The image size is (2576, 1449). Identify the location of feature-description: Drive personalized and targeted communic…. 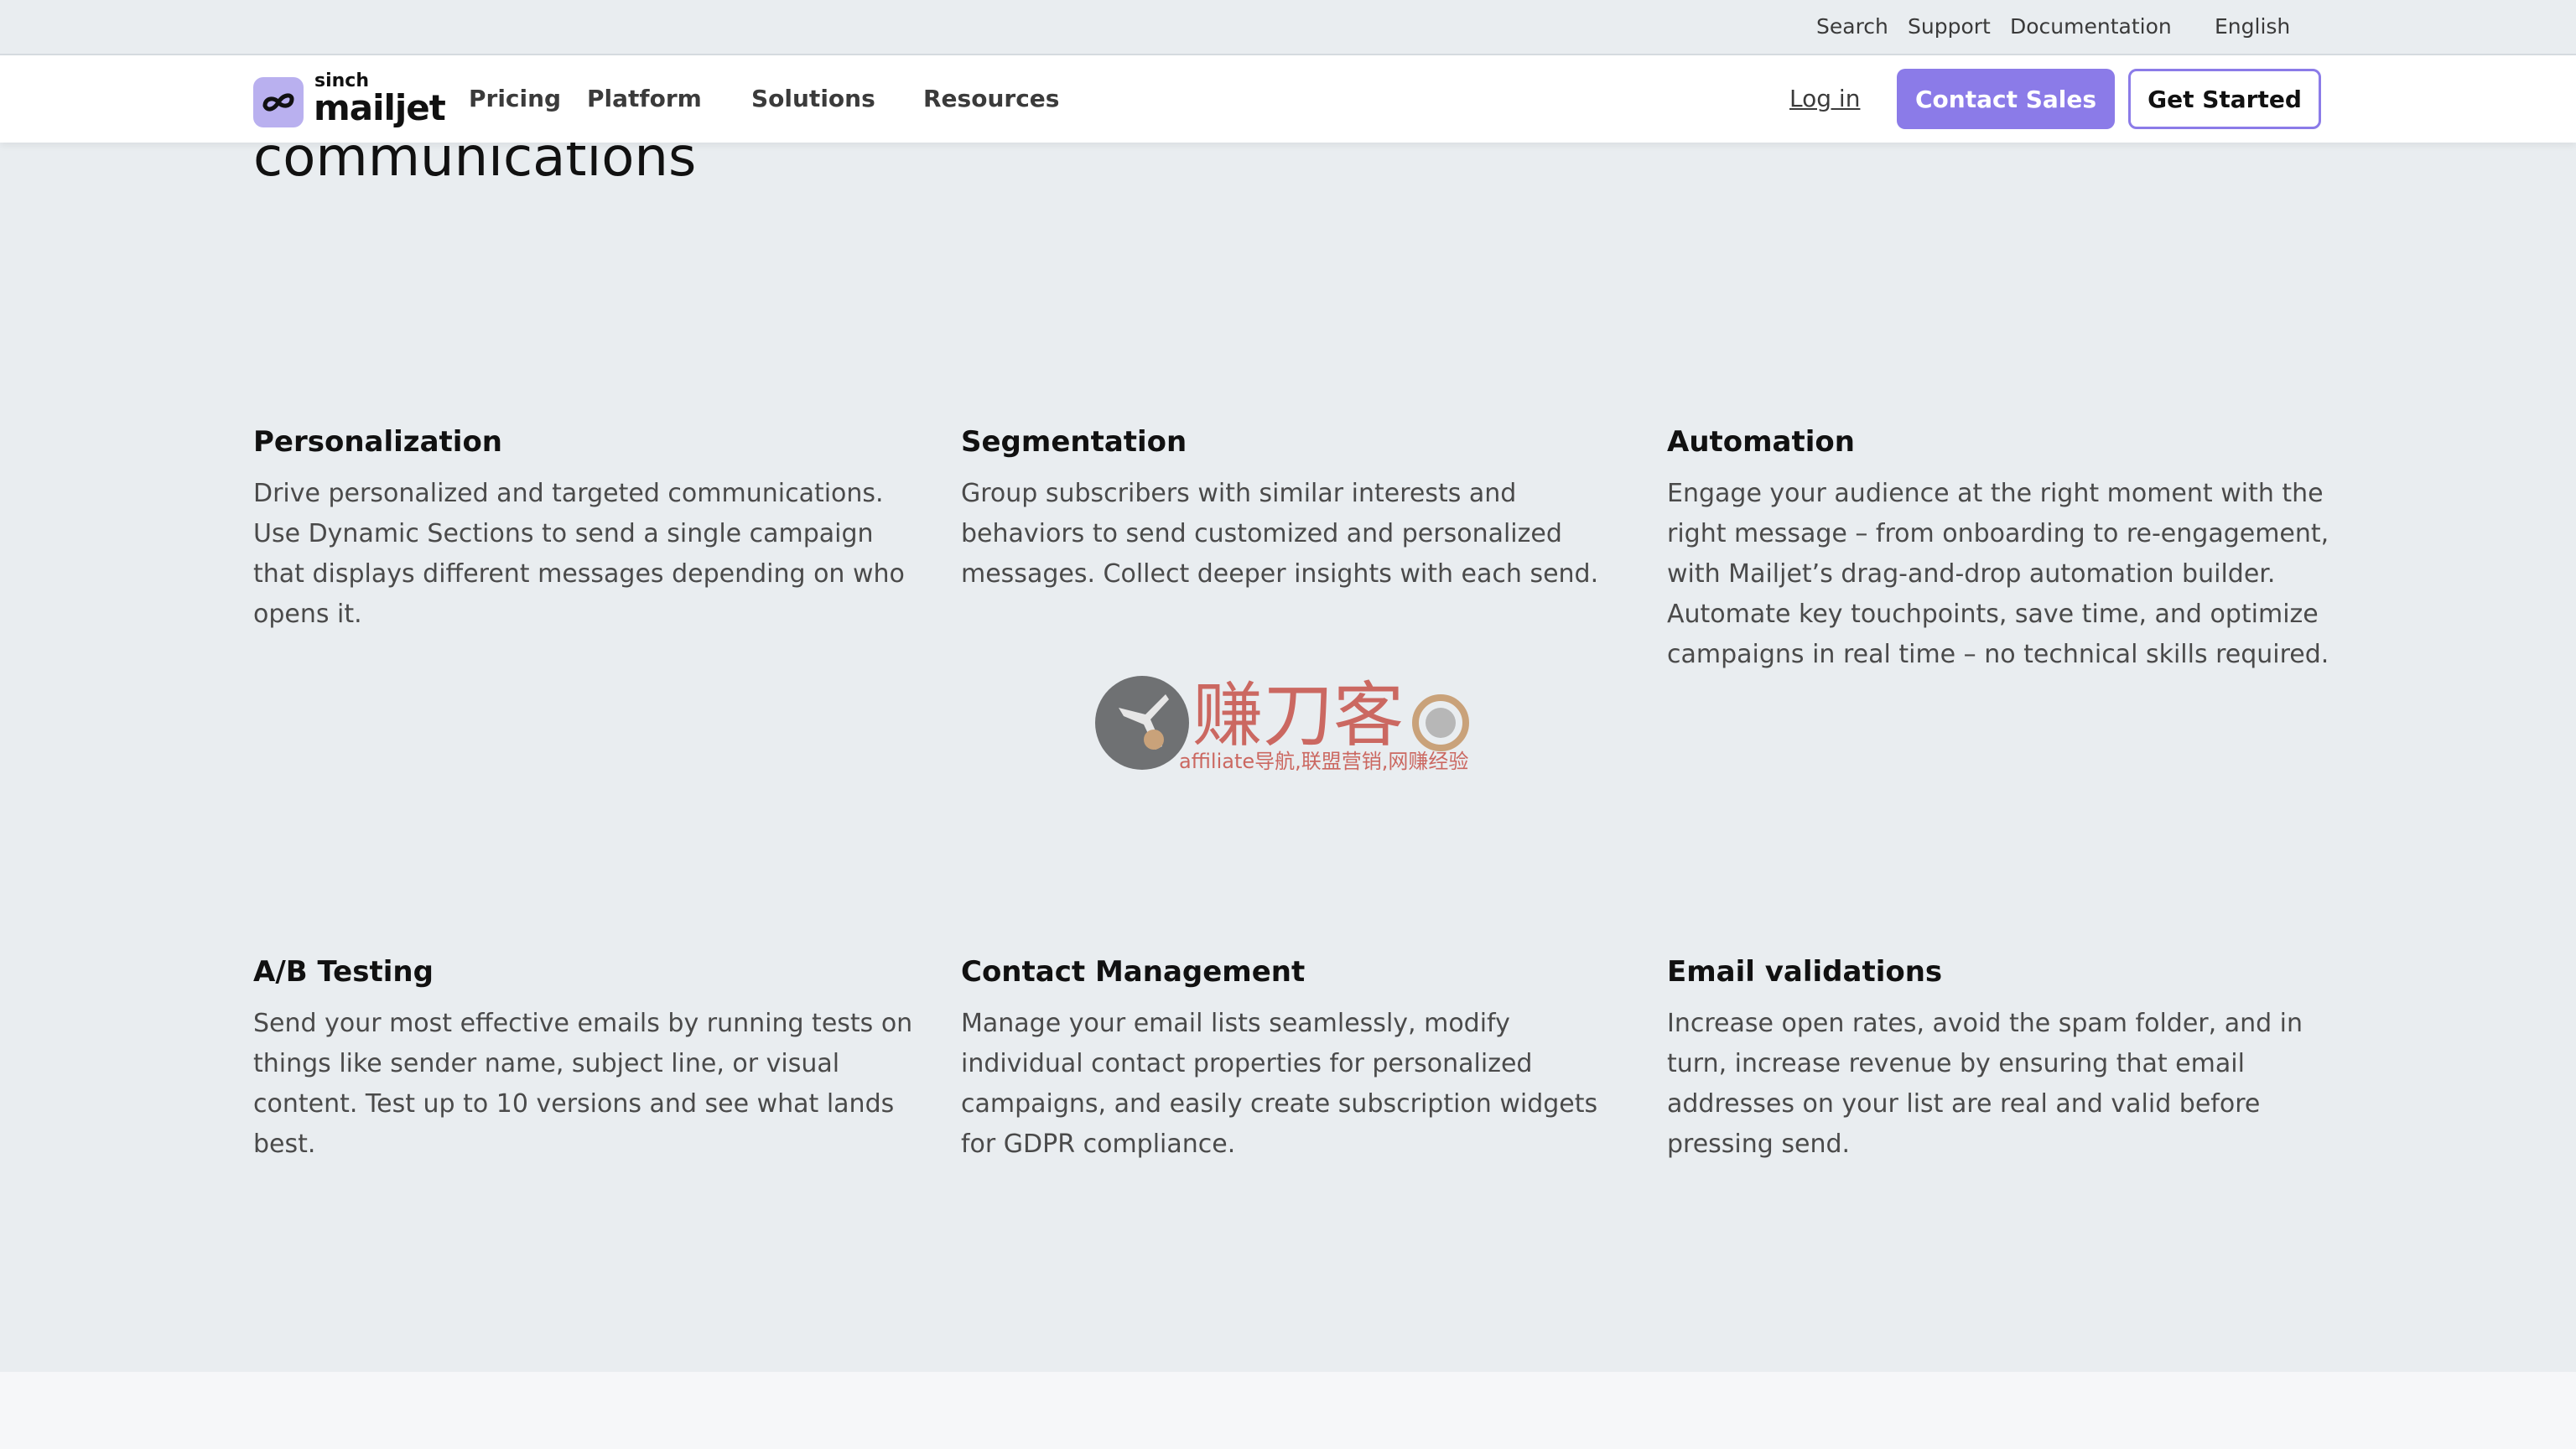
(579, 554).